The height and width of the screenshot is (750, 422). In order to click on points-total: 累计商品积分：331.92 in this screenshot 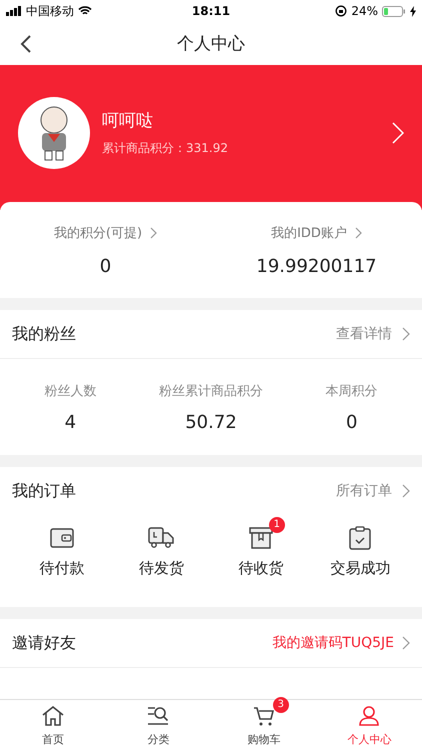, I will do `click(165, 148)`.